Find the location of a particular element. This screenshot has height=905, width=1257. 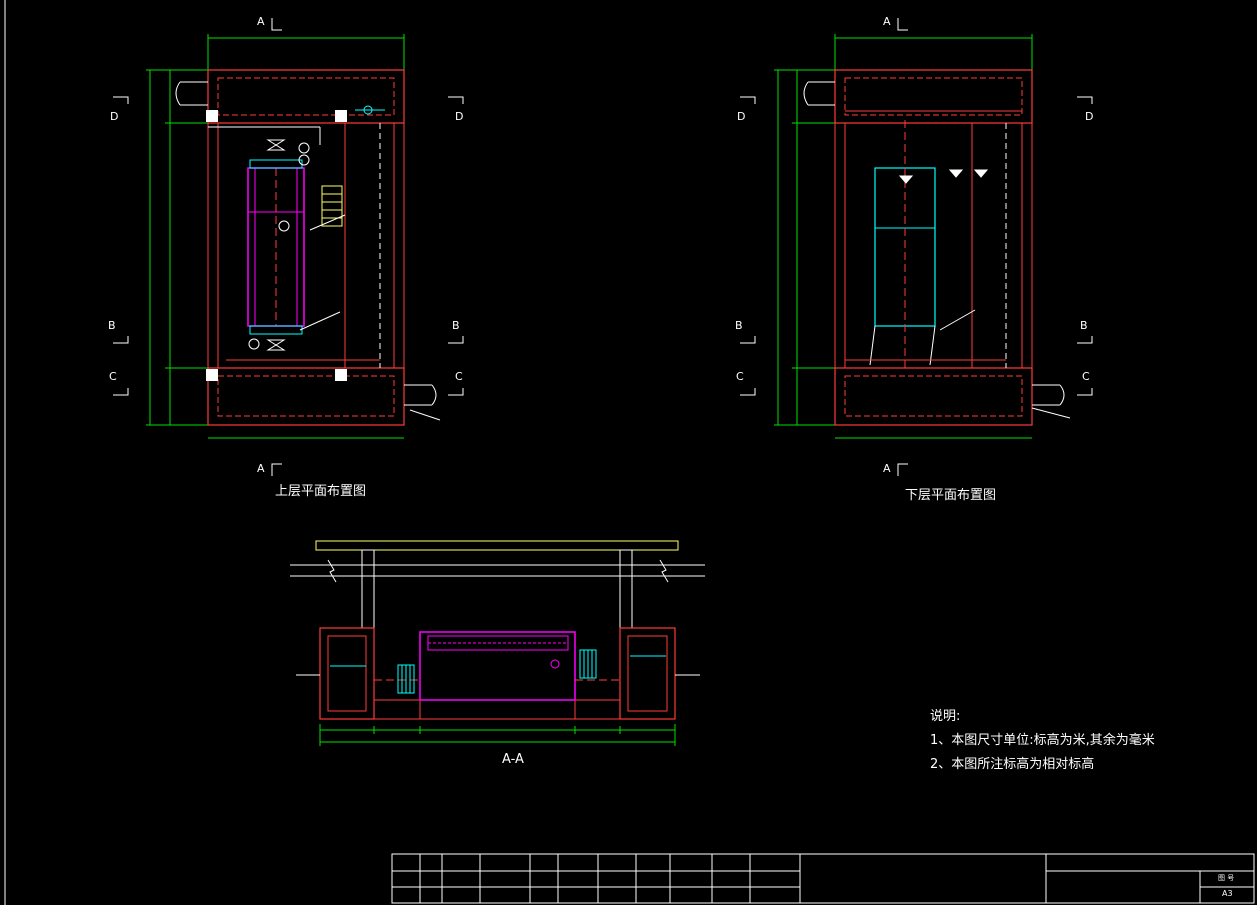

marker-c-right-2: C is located at coordinates (1086, 376).